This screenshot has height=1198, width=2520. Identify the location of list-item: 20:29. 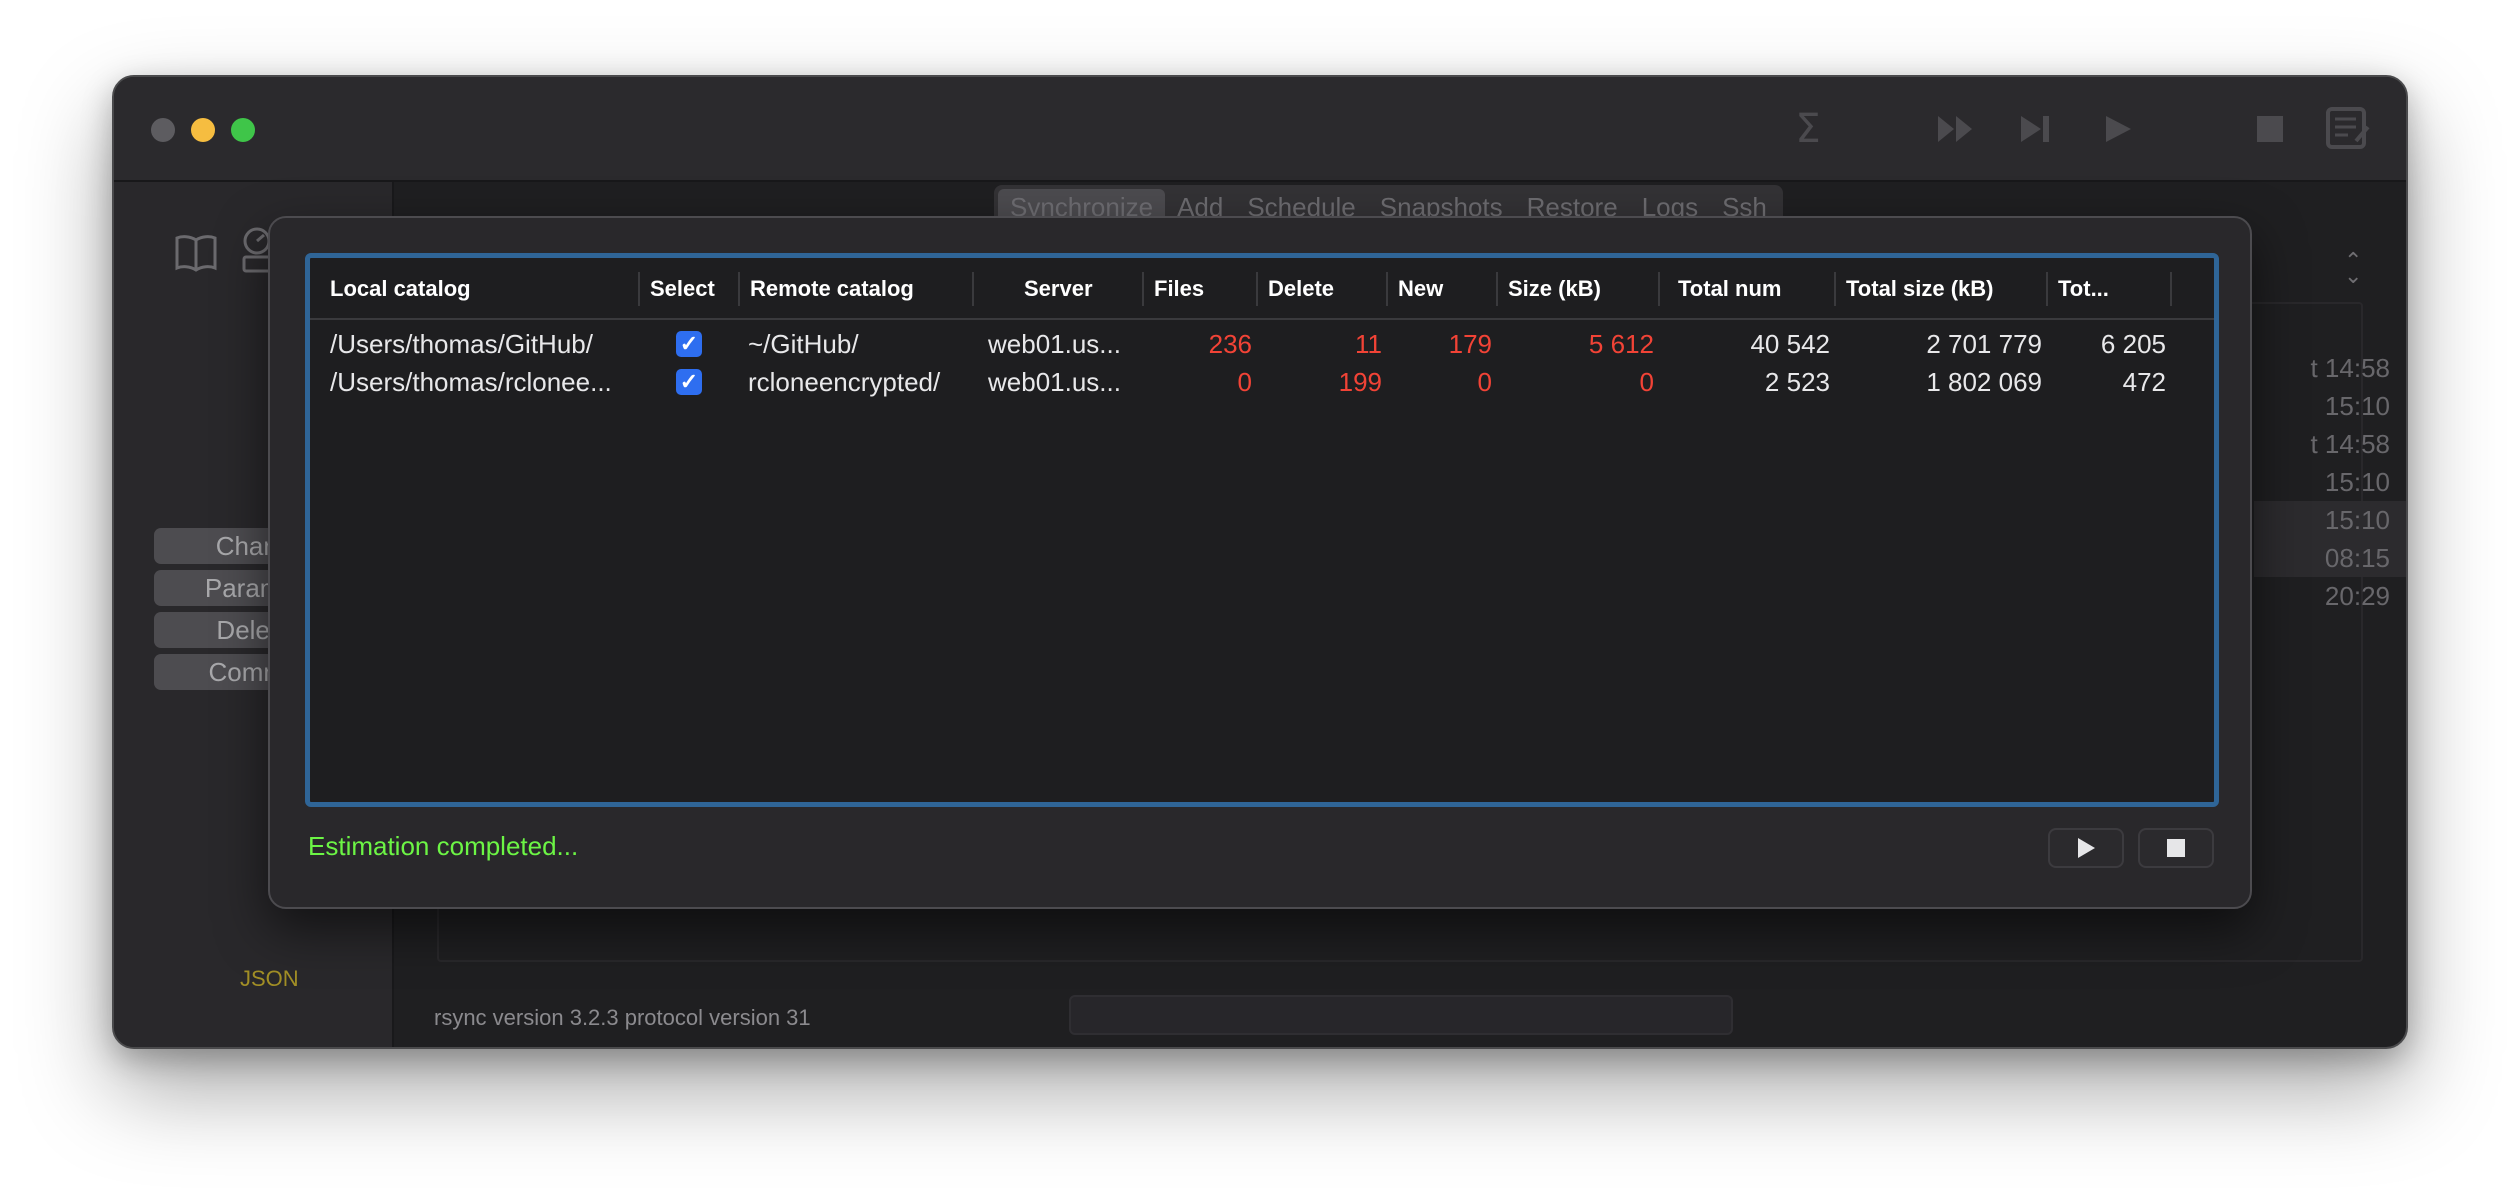
(2330, 596).